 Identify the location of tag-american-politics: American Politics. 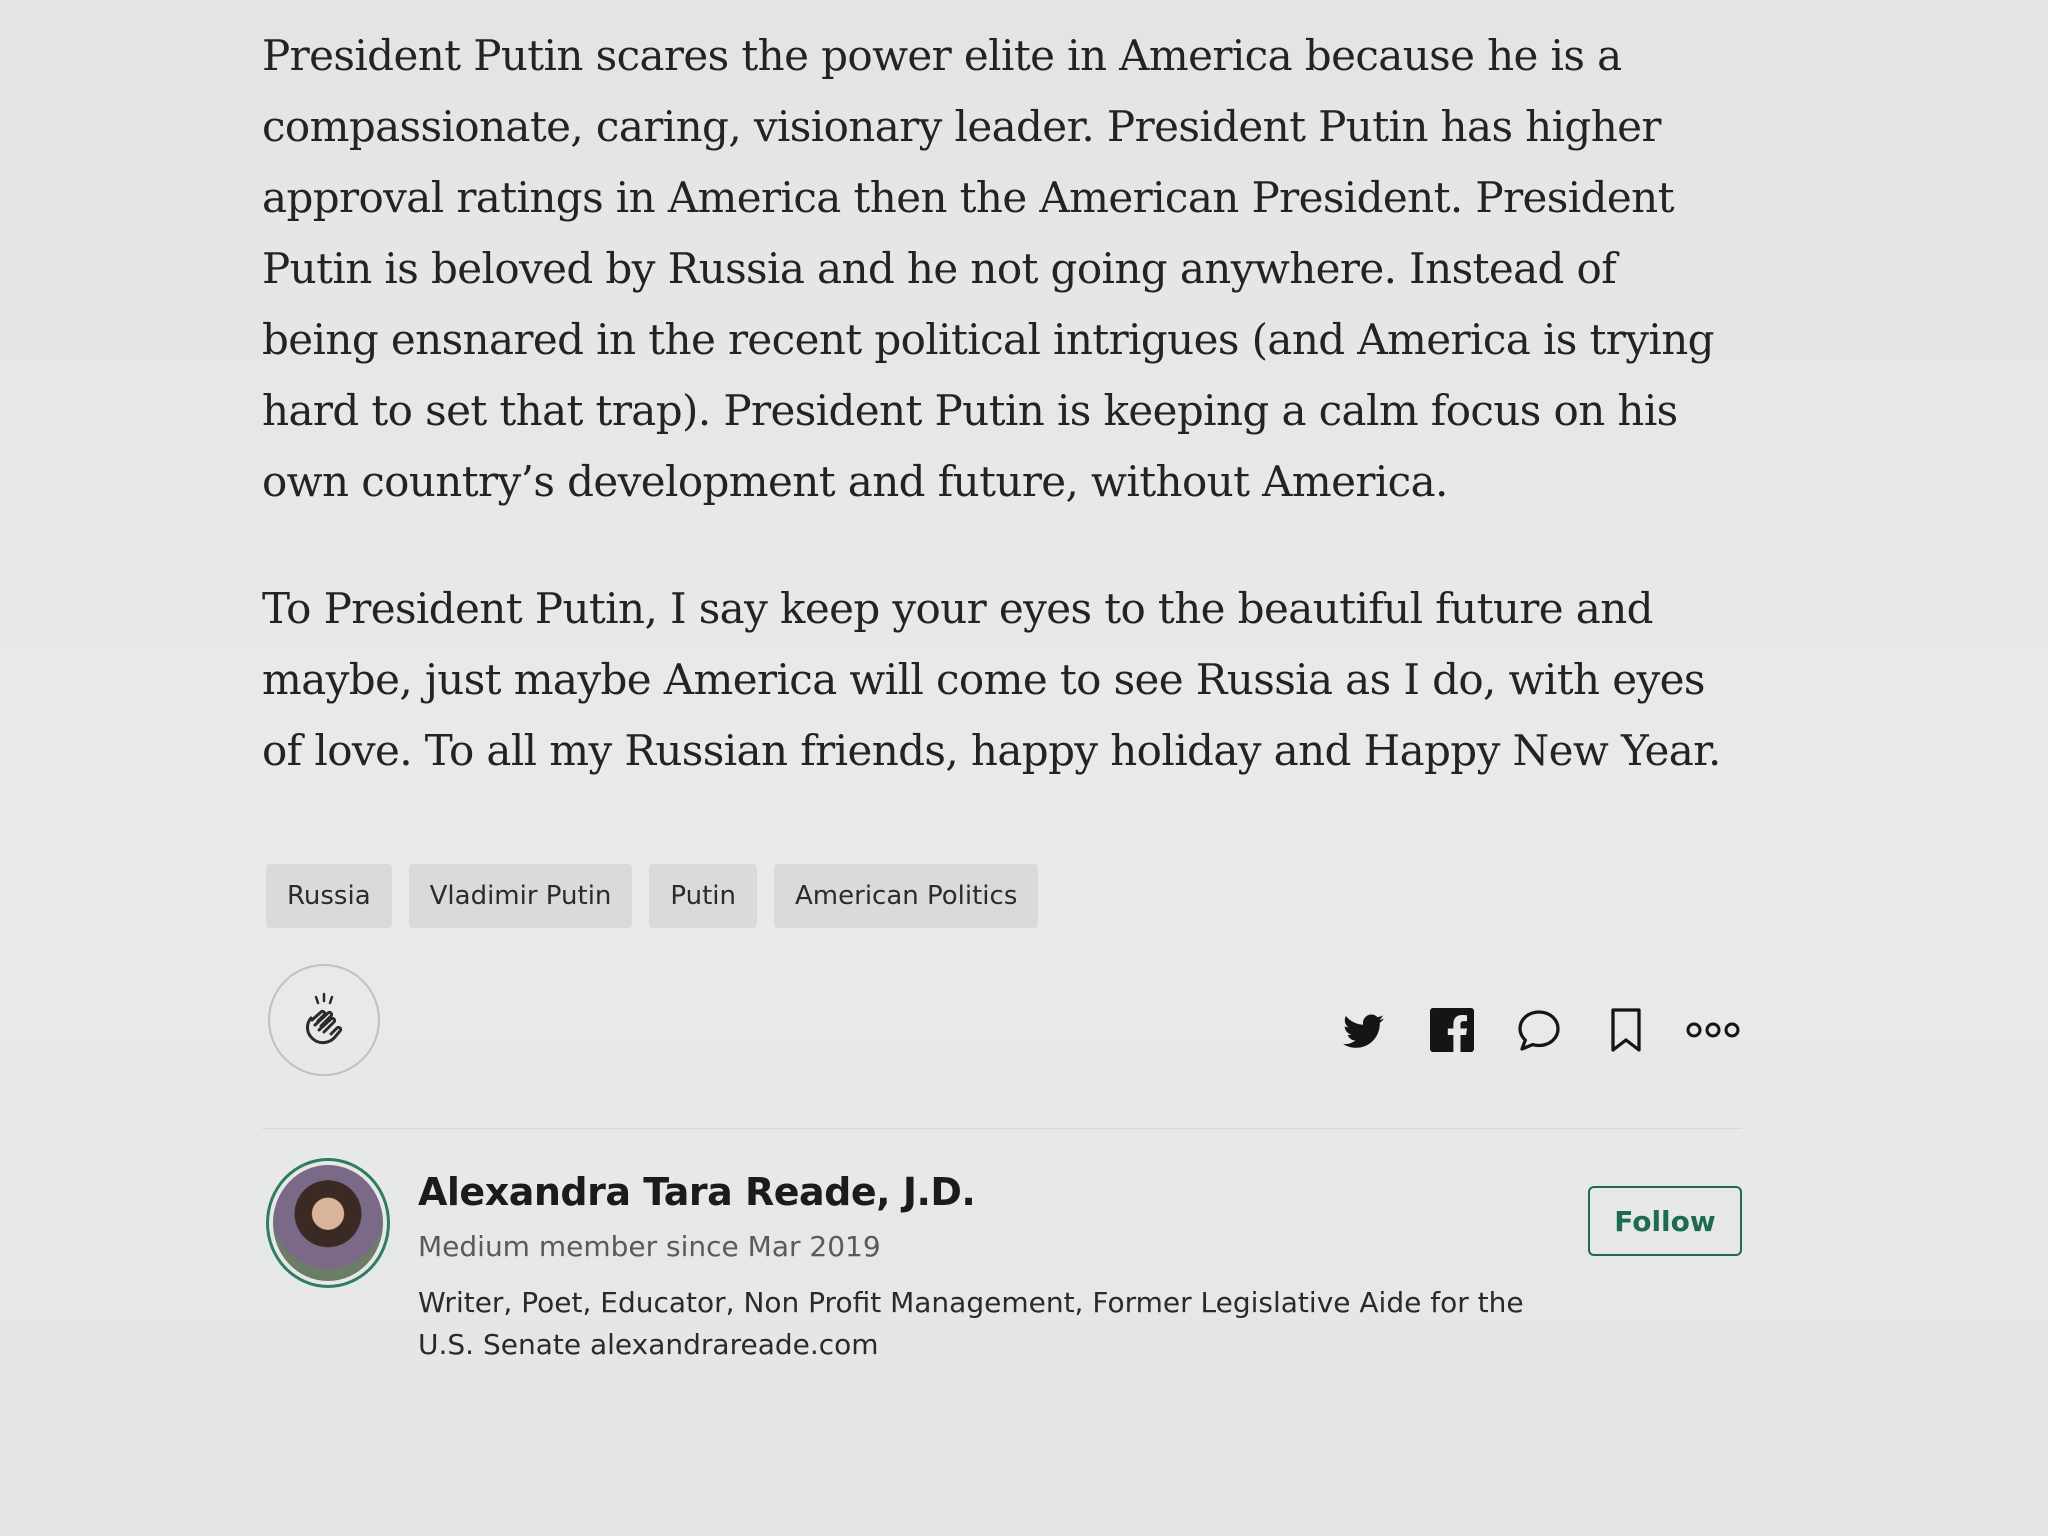
(906, 896).